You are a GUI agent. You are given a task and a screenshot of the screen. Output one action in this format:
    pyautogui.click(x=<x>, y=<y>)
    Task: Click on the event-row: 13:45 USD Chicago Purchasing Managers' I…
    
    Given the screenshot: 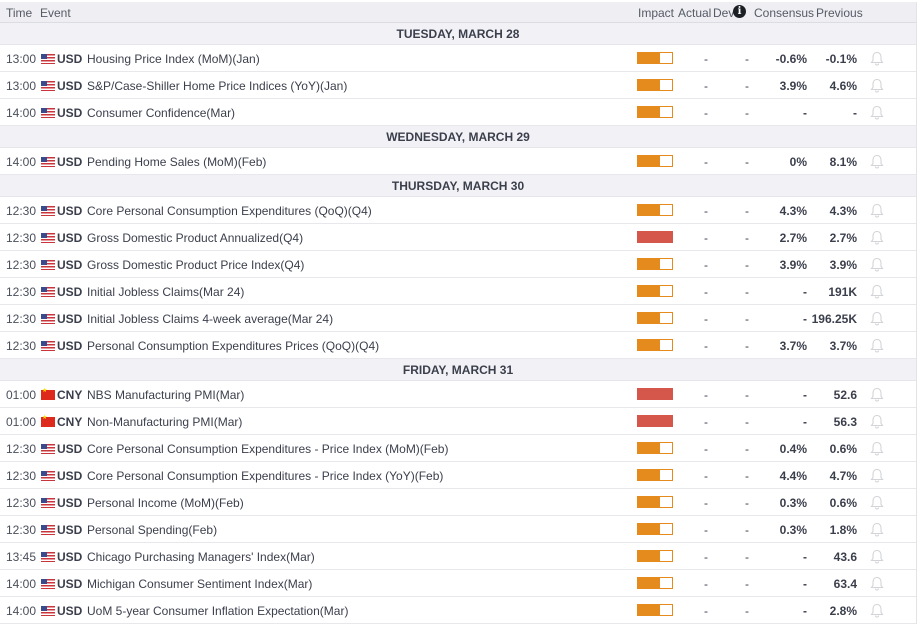 What is the action you would take?
    pyautogui.click(x=458, y=556)
    